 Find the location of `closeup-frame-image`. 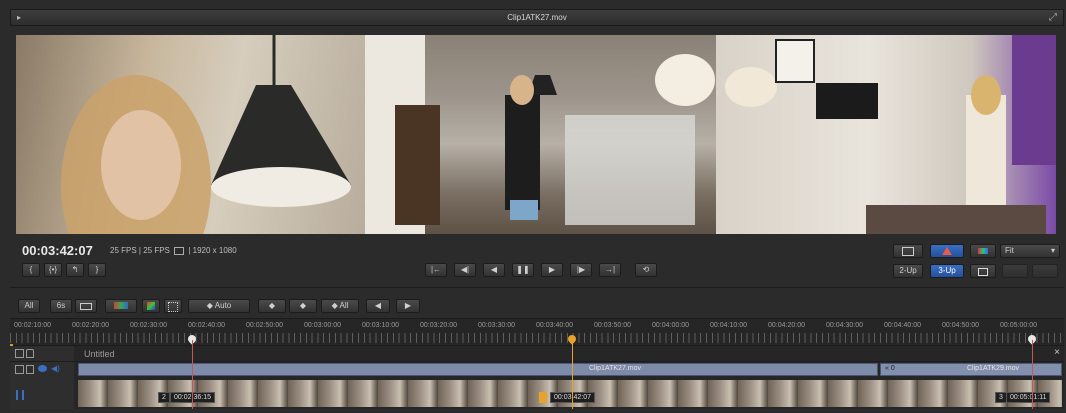

closeup-frame-image is located at coordinates (206, 134).